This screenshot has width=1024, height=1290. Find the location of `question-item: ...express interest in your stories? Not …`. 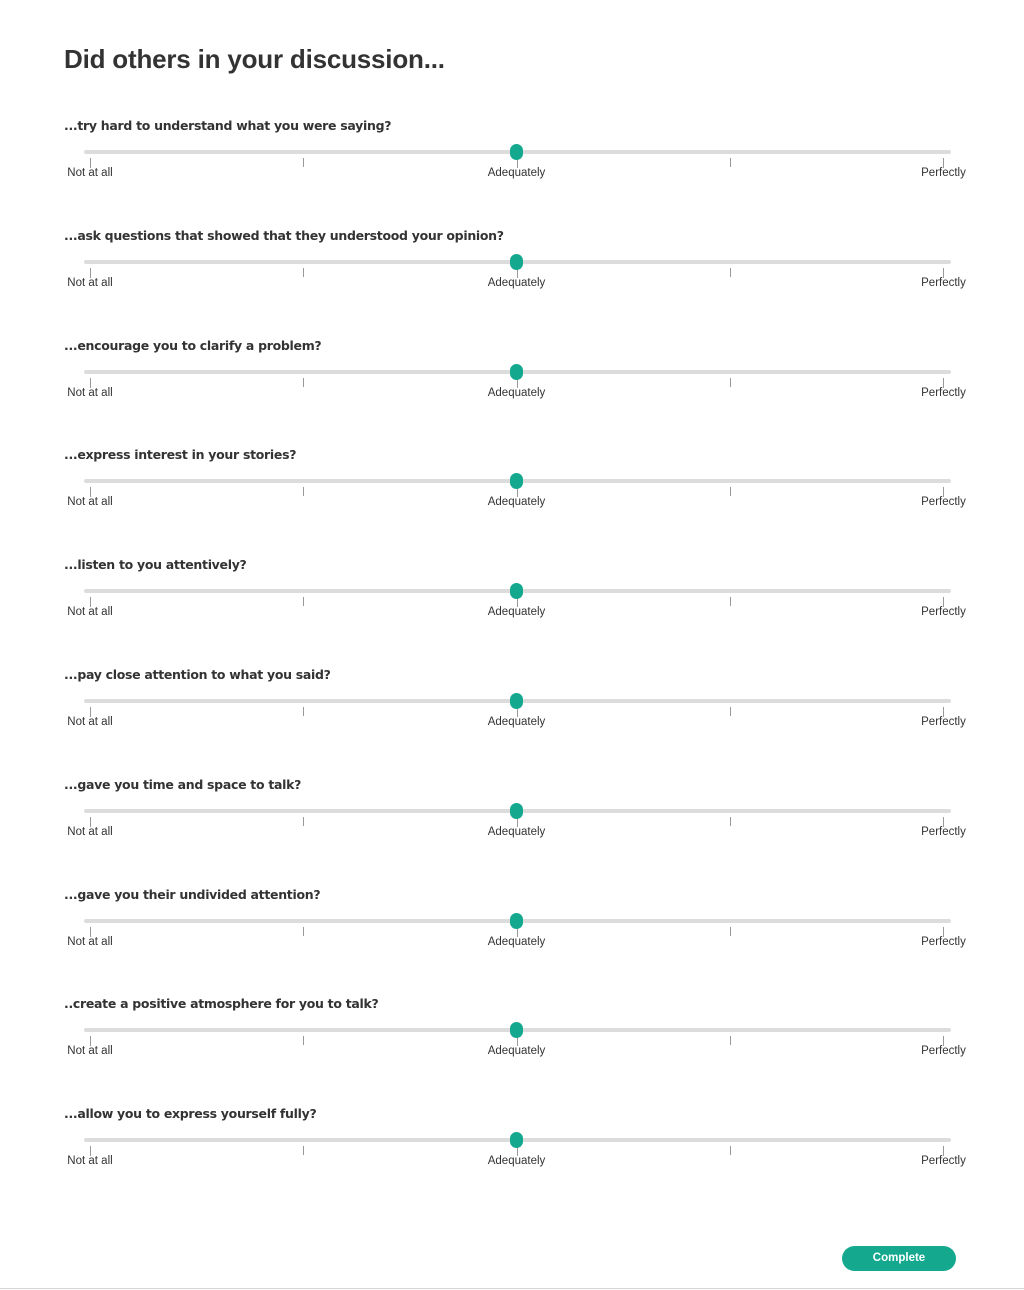

question-item: ...express interest in your stories? Not … is located at coordinates (512, 497).